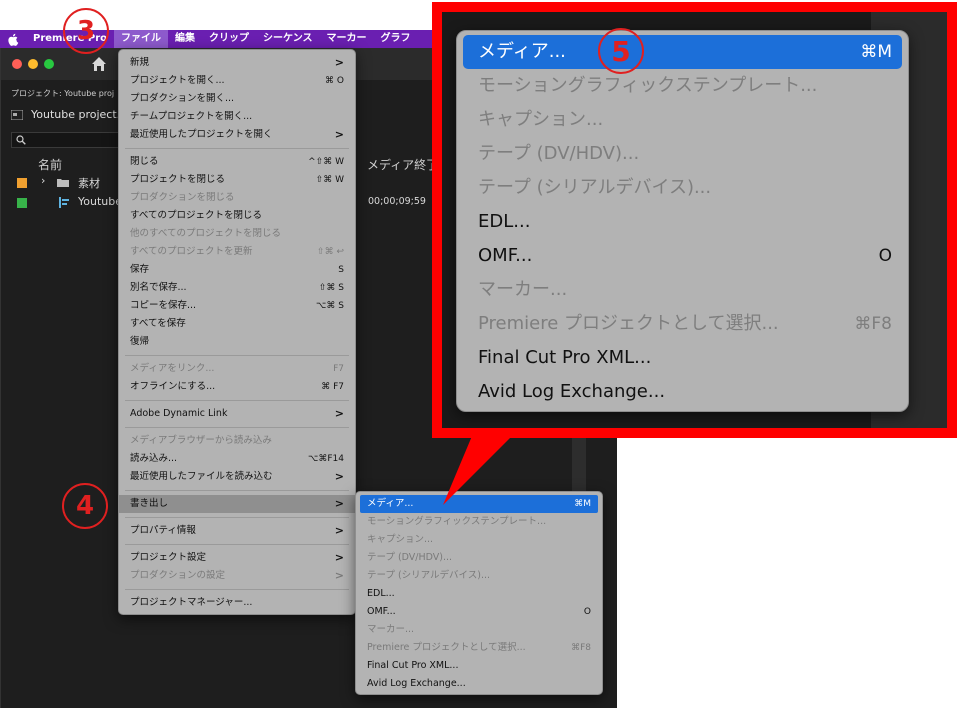  I want to click on shortcut-label: ⌘M, so click(876, 52).